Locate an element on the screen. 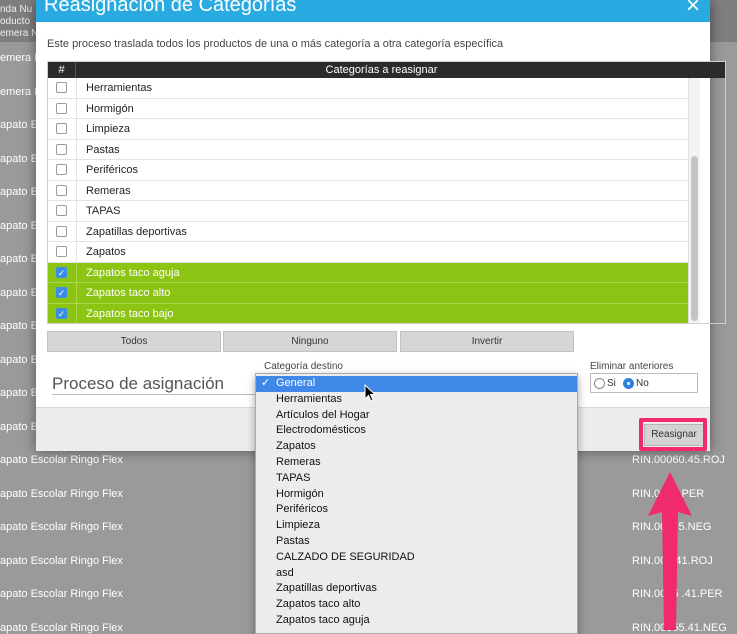 This screenshot has width=737, height=634. delete-previous-radio-group: Si No is located at coordinates (644, 383).